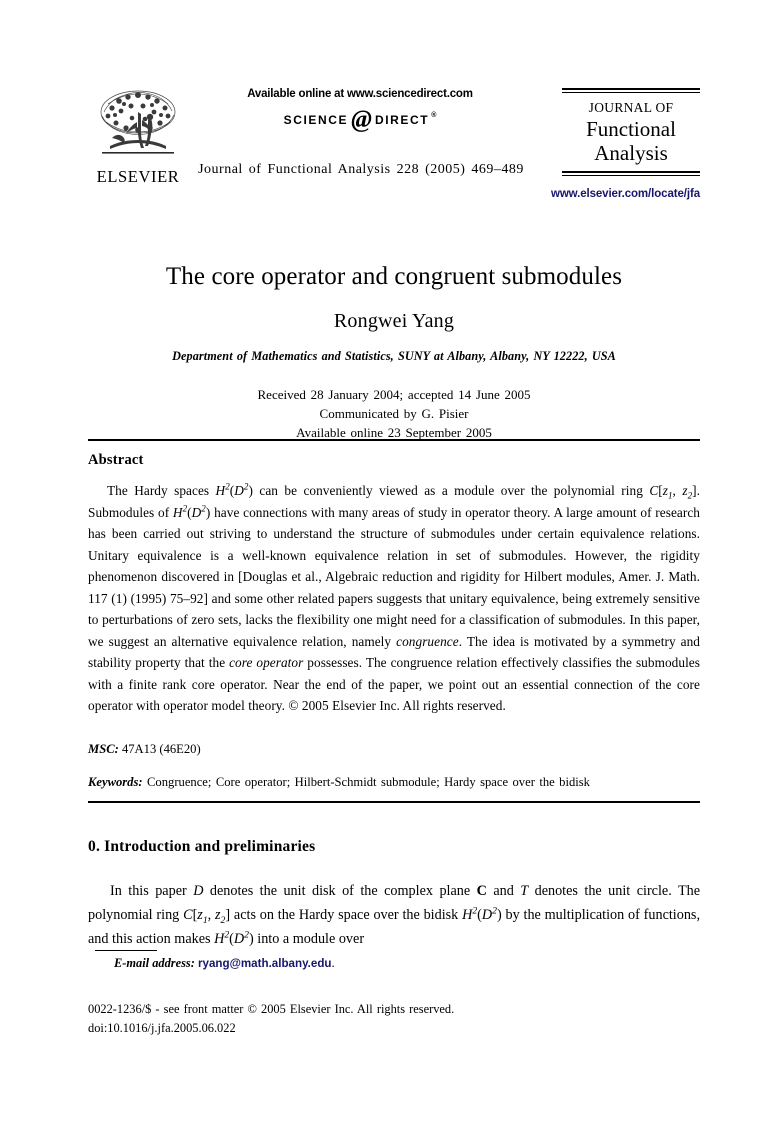  I want to click on registered-mark-icon: ®, so click(434, 115).